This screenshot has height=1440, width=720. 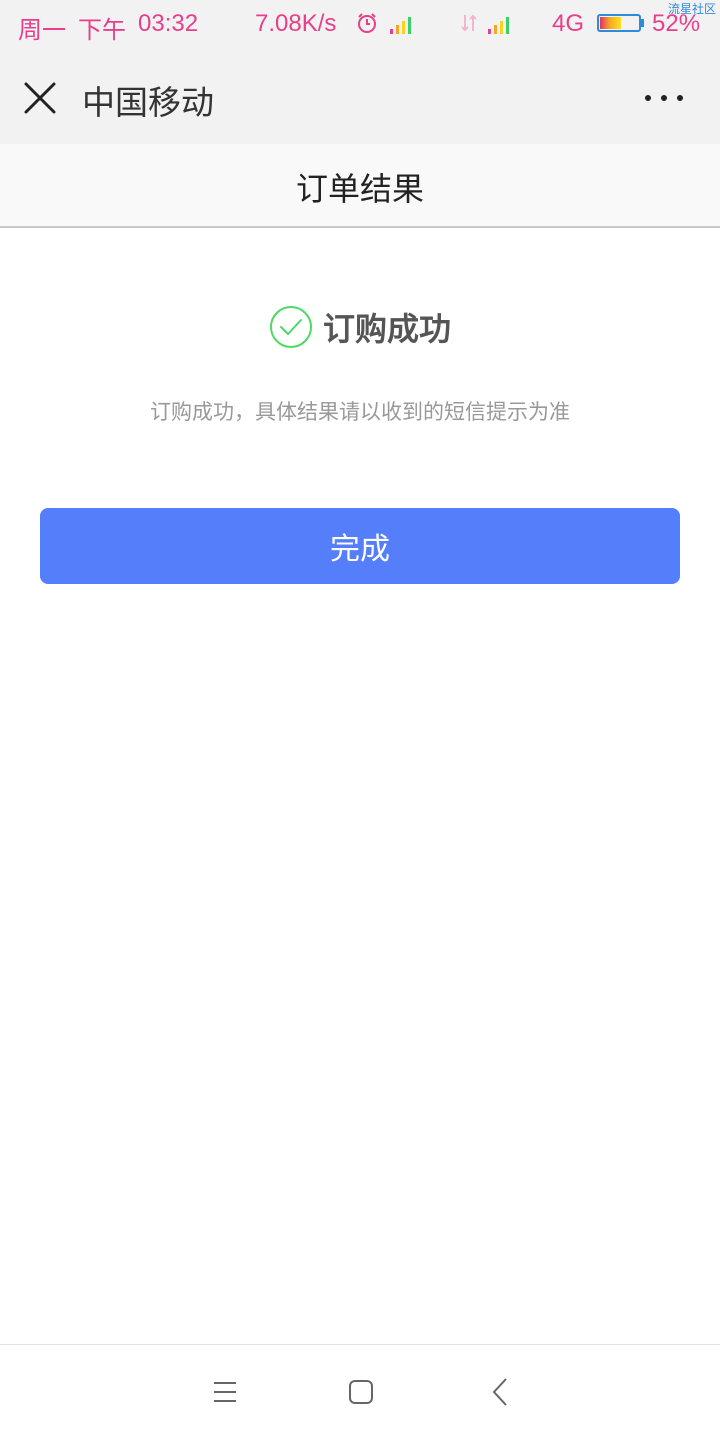 I want to click on menu-icon, so click(x=225, y=1392).